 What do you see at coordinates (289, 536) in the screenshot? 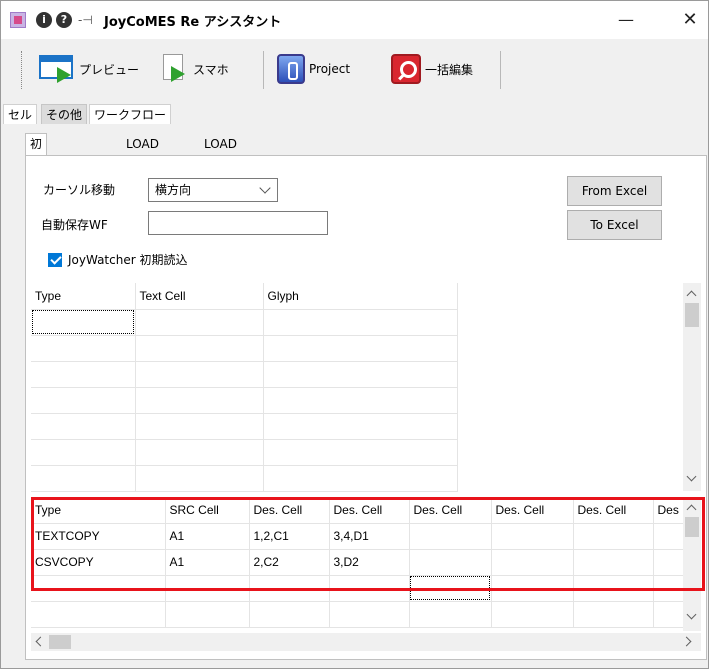
I see `grid-cell: 1,2,C1` at bounding box center [289, 536].